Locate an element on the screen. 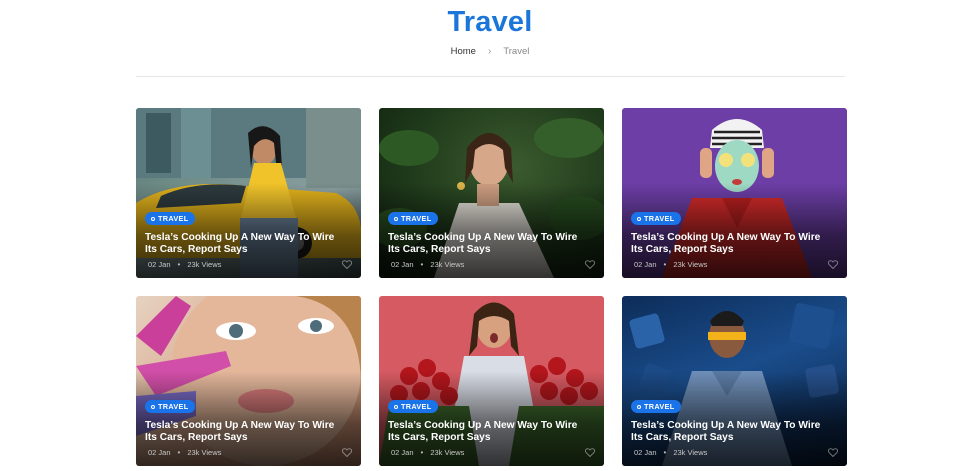 Image resolution: width=980 pixels, height=471 pixels. chevron-right-icon: › is located at coordinates (489, 51).